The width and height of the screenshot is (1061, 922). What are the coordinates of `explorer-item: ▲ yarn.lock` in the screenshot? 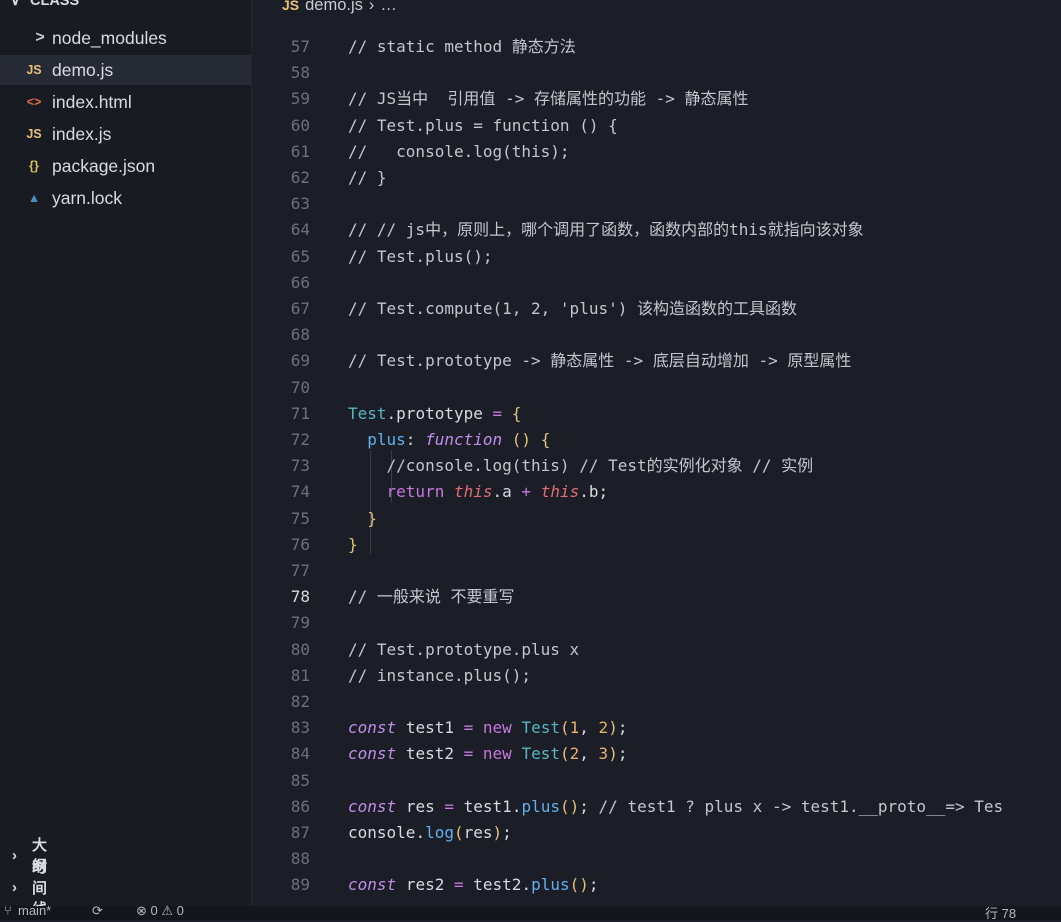 It's located at (125, 198).